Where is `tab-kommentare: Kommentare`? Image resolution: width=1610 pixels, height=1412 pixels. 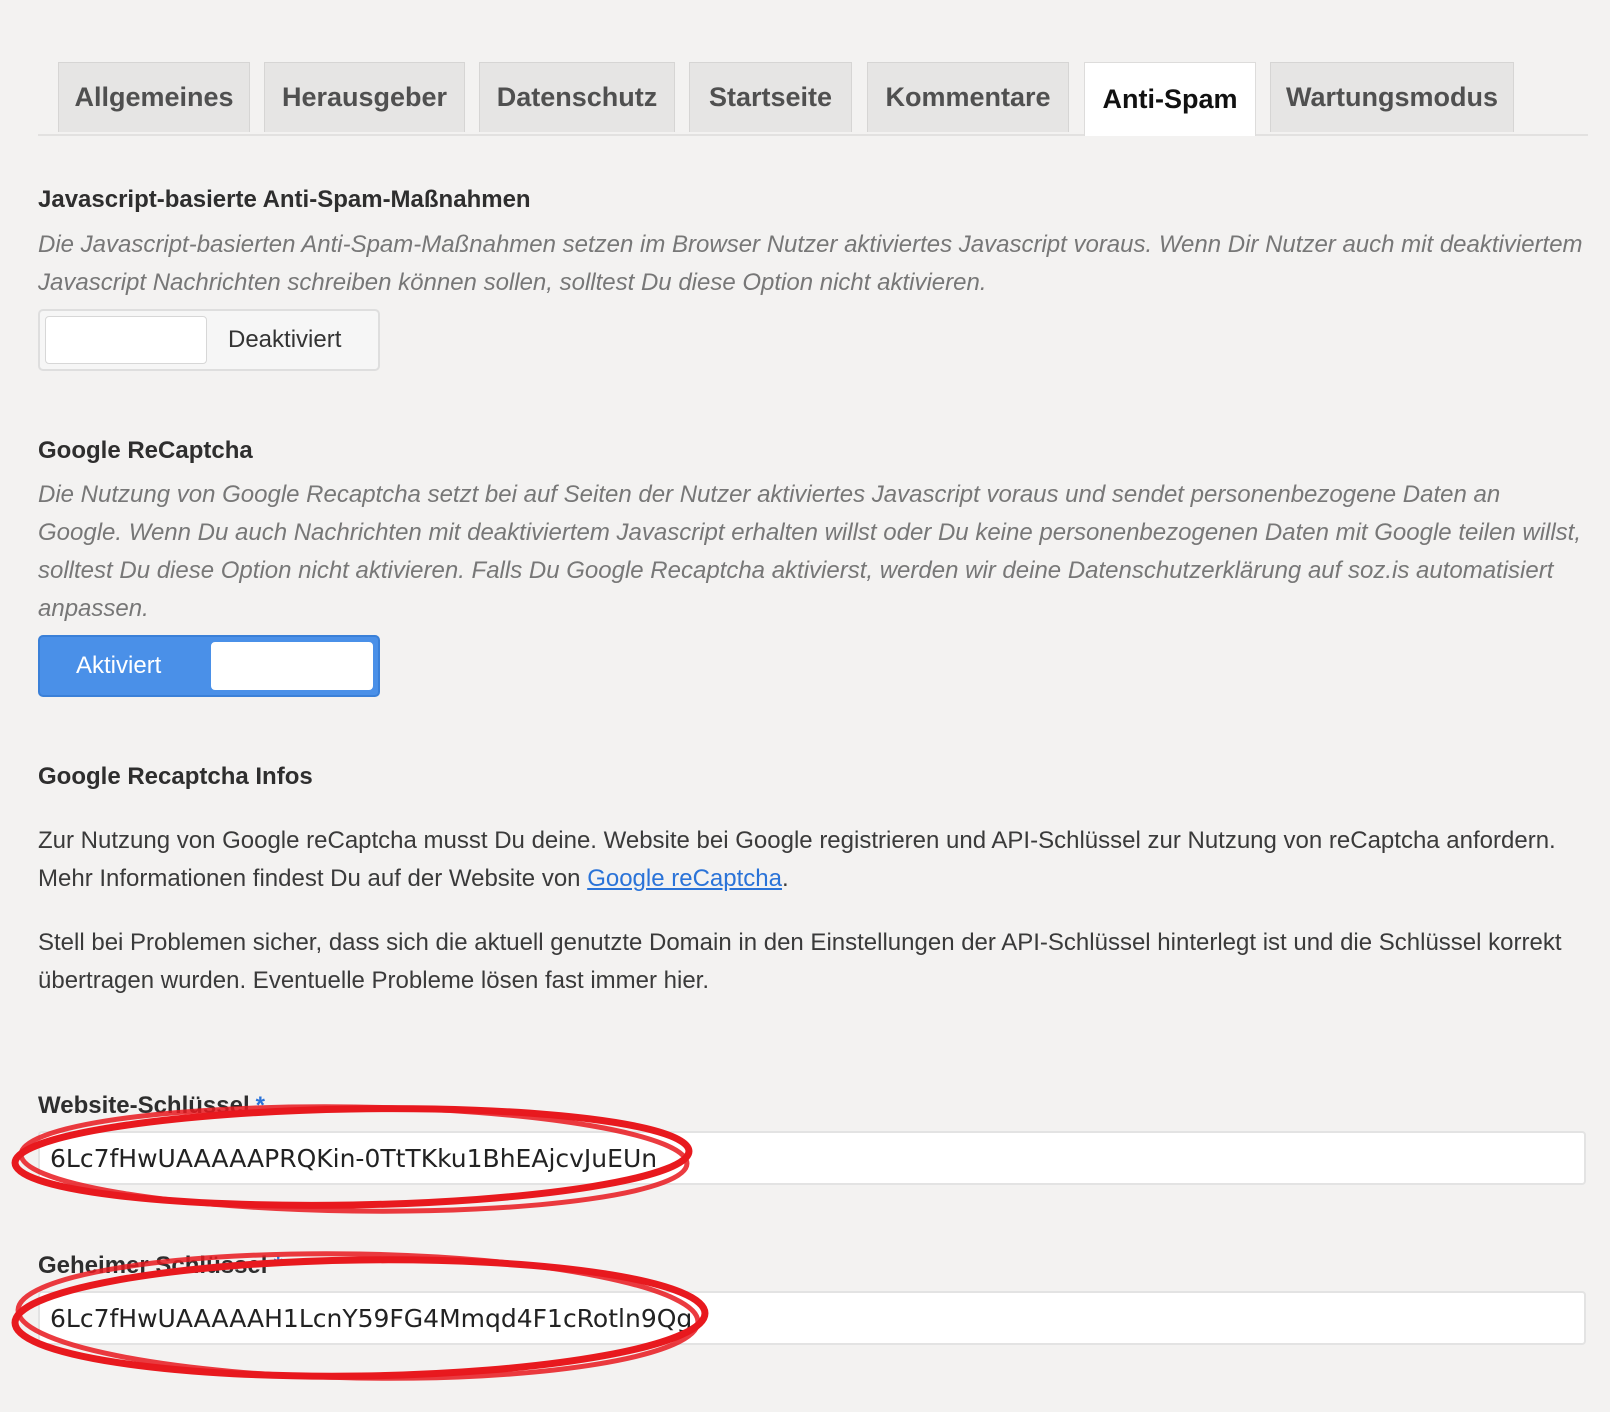 tab-kommentare: Kommentare is located at coordinates (968, 97).